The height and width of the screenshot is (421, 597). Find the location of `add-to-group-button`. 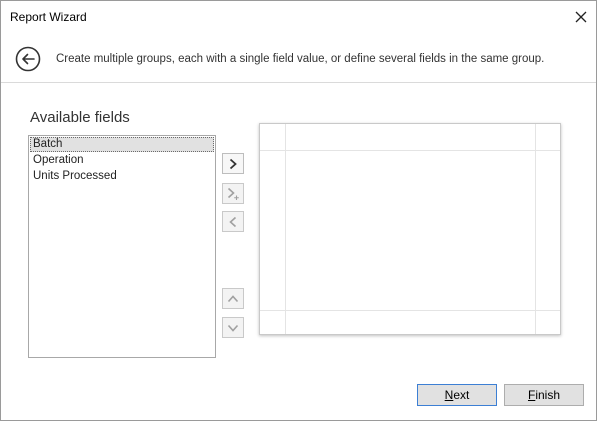

add-to-group-button is located at coordinates (233, 193).